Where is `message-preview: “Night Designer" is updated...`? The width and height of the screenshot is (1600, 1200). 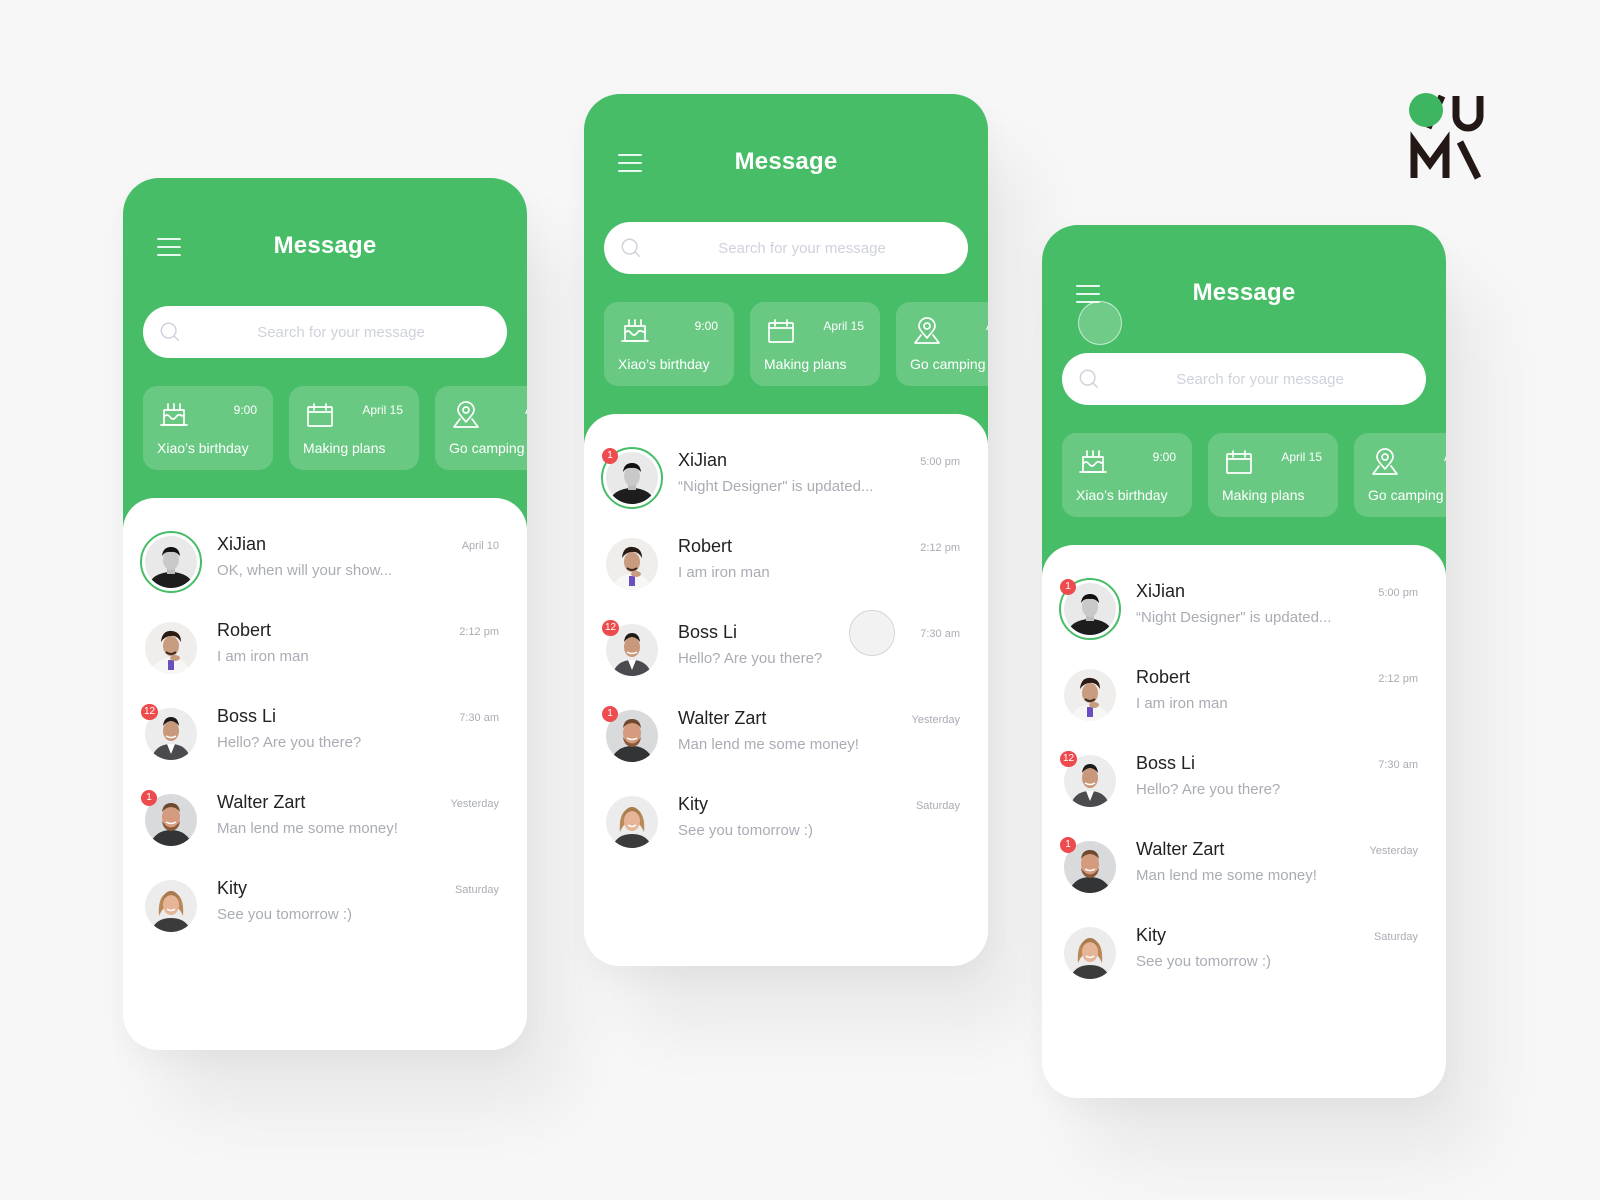
message-preview: “Night Designer" is updated... is located at coordinates (776, 486).